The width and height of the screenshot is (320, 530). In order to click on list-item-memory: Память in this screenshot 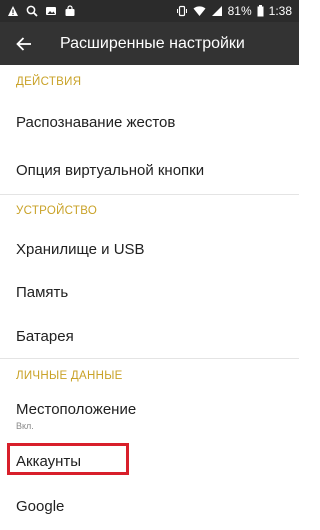, I will do `click(149, 292)`.